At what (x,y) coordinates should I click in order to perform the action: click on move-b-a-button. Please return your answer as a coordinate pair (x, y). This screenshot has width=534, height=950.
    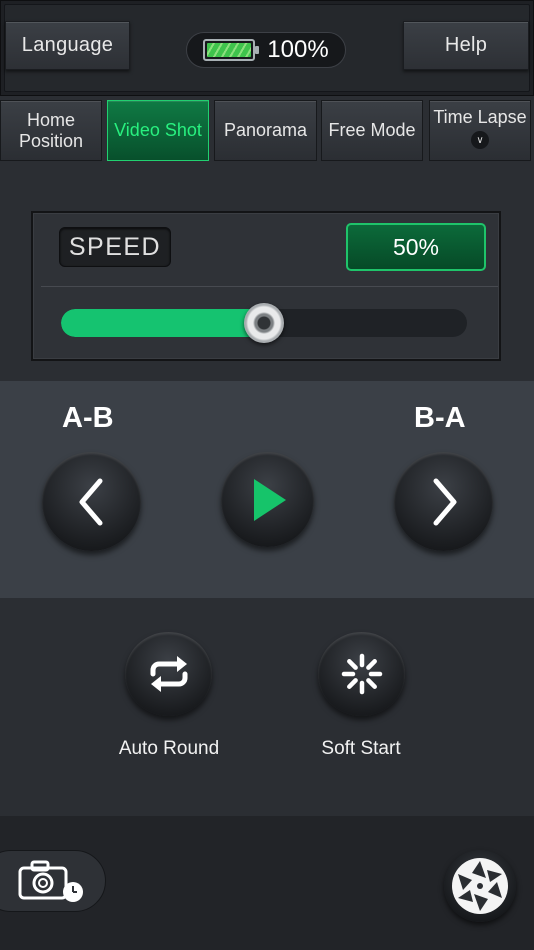
    Looking at the image, I should click on (443, 501).